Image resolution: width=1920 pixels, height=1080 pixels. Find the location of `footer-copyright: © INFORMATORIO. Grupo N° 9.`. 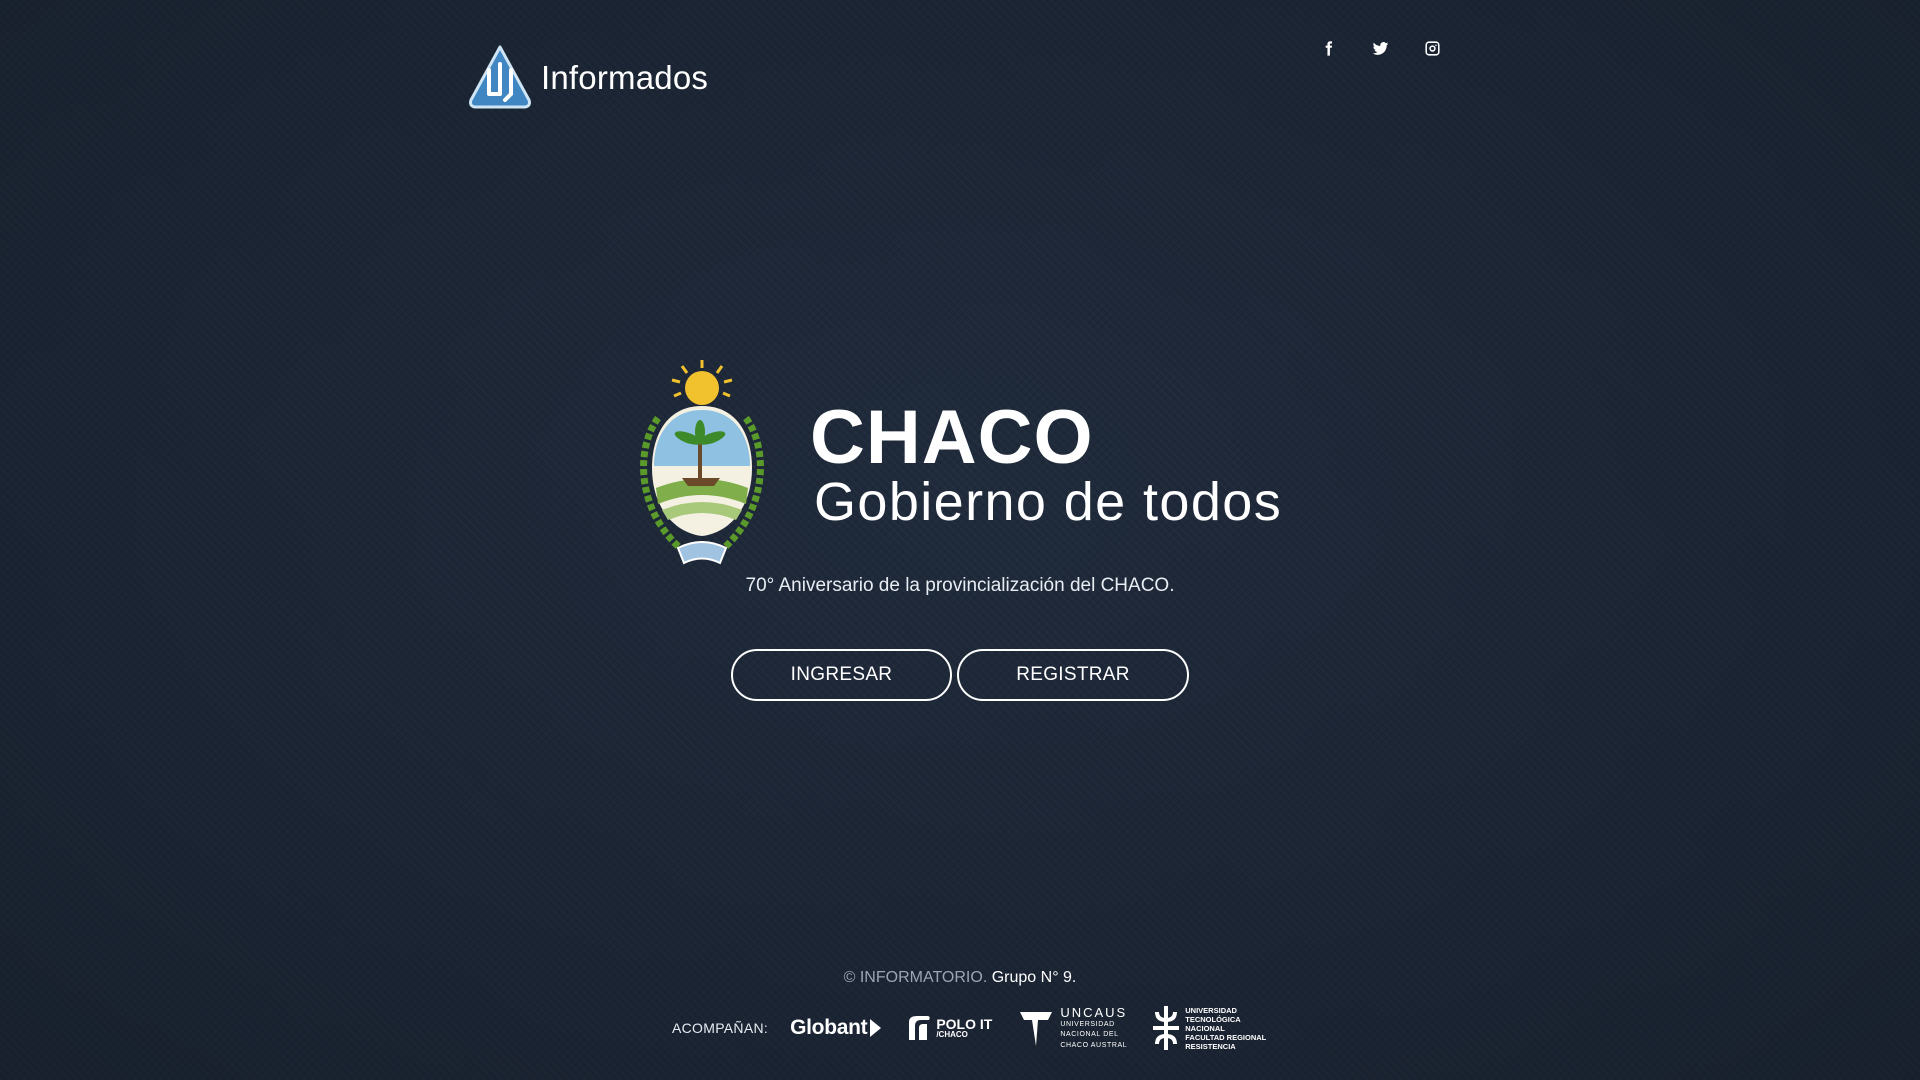

footer-copyright: © INFORMATORIO. Grupo N° 9. is located at coordinates (960, 978).